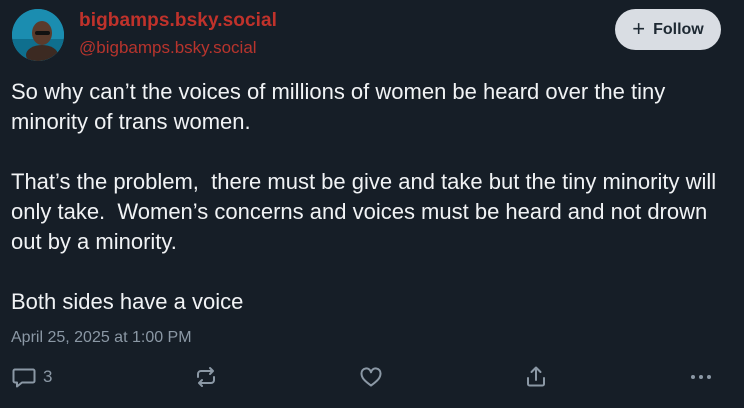  What do you see at coordinates (101, 338) in the screenshot?
I see `post-timestamp: April 25, 2025 at 1:00 PM` at bounding box center [101, 338].